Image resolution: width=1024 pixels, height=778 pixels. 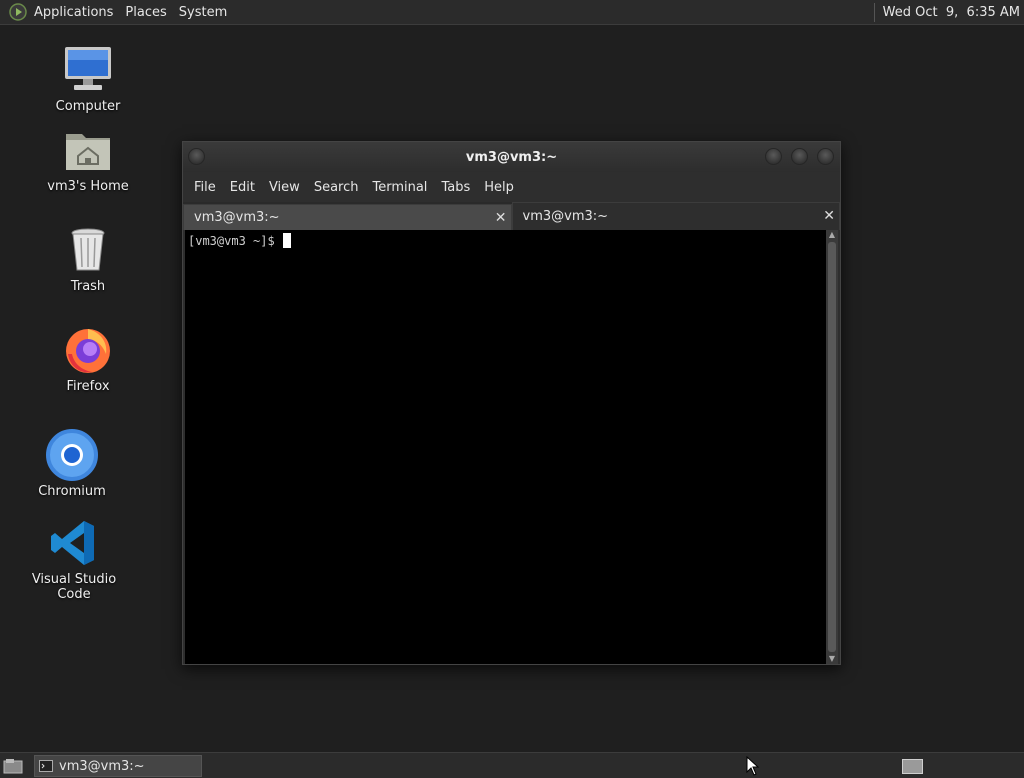 I want to click on desktop-icon-chromium: Chromium, so click(x=72, y=464).